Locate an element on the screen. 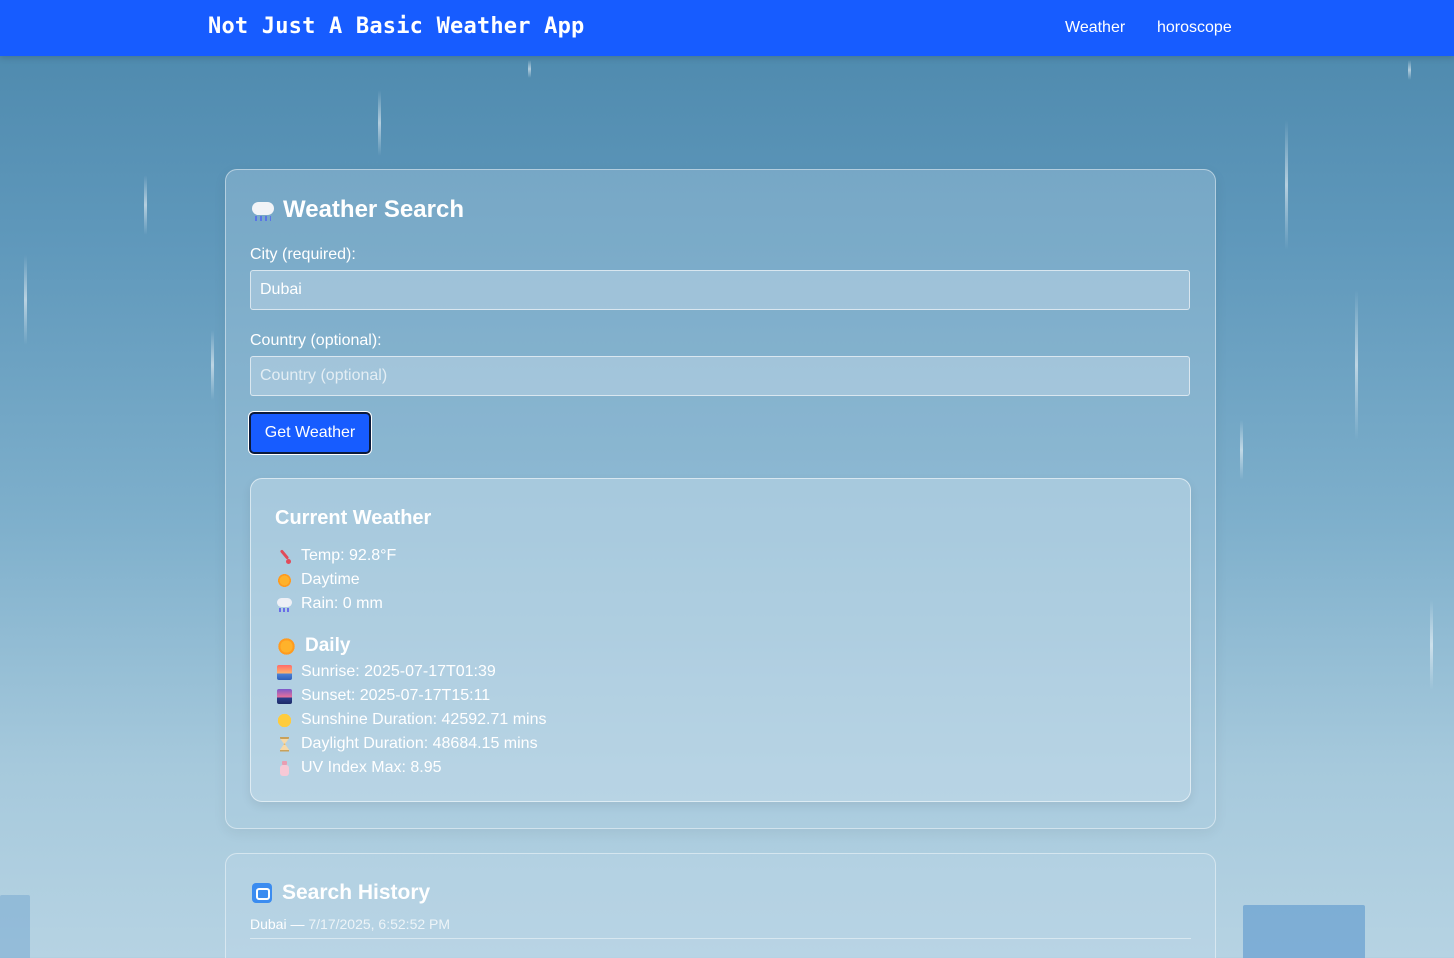 The height and width of the screenshot is (958, 1454). weather-search-title-text: Weather Search is located at coordinates (373, 209).